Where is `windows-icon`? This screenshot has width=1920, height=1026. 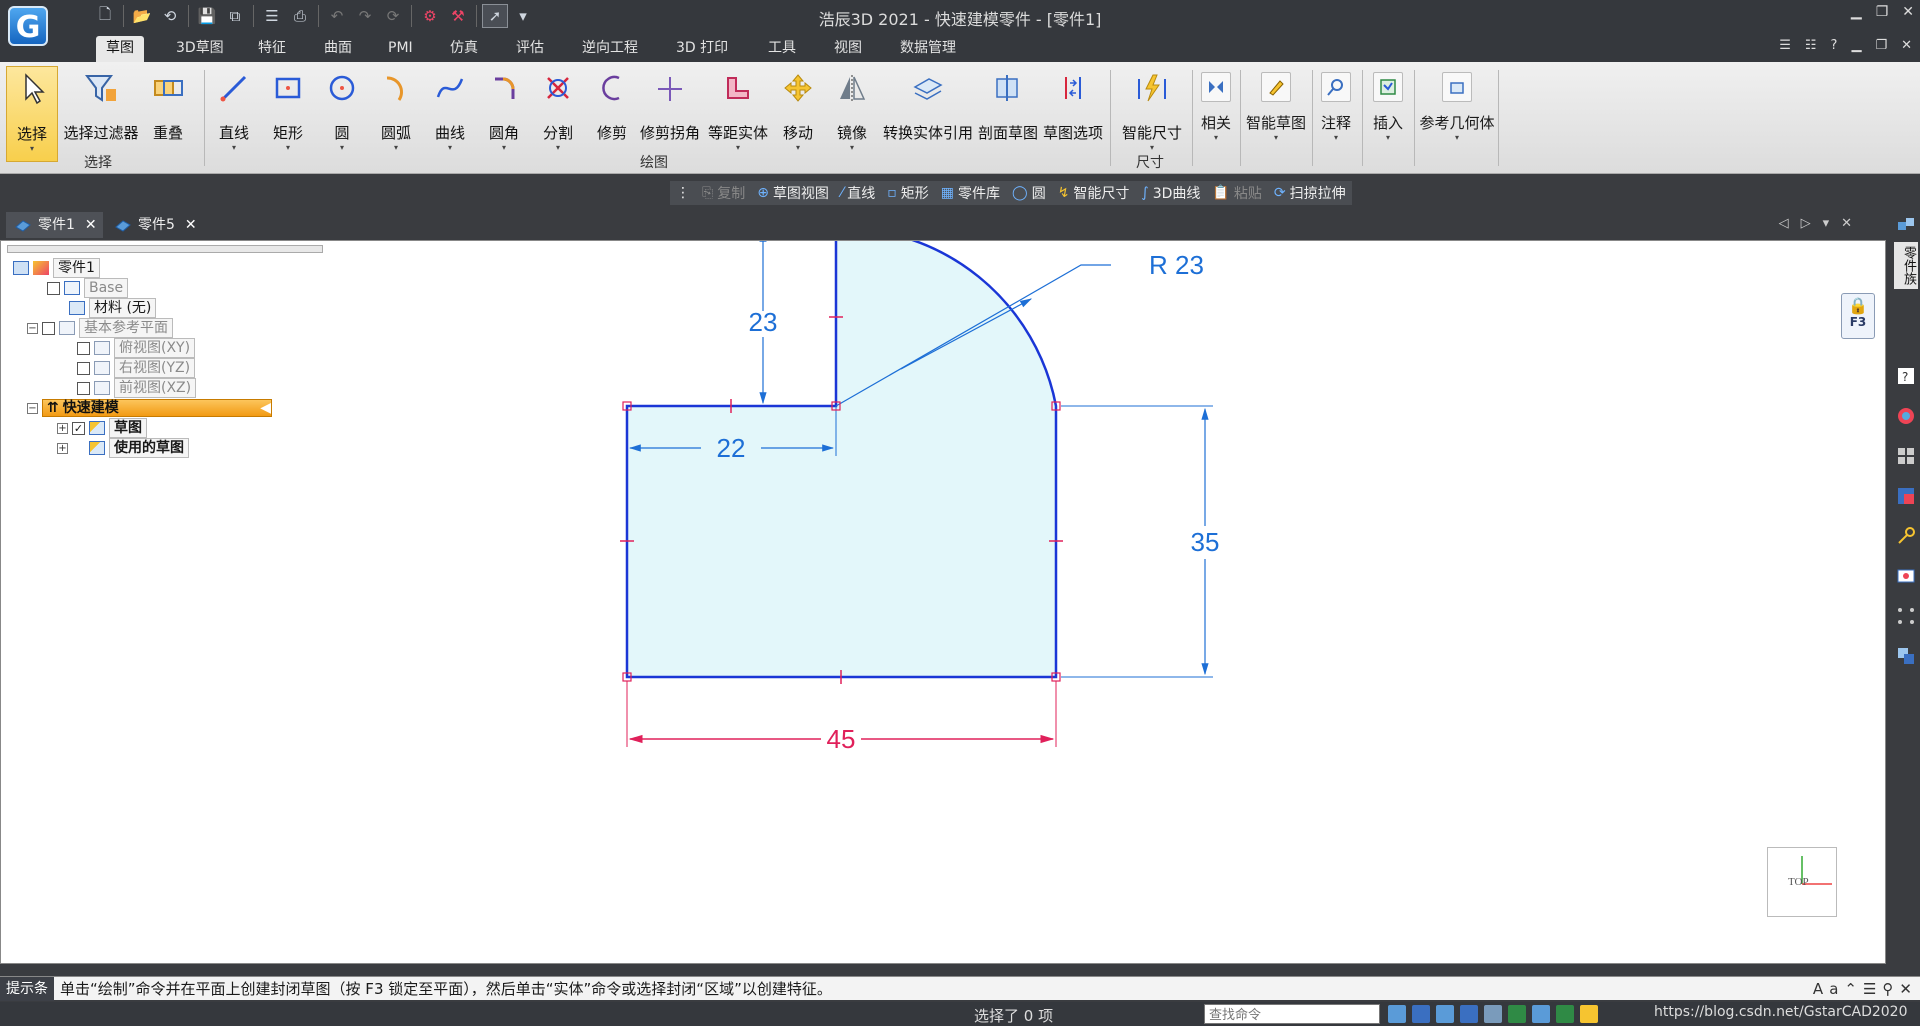
windows-icon is located at coordinates (1906, 656).